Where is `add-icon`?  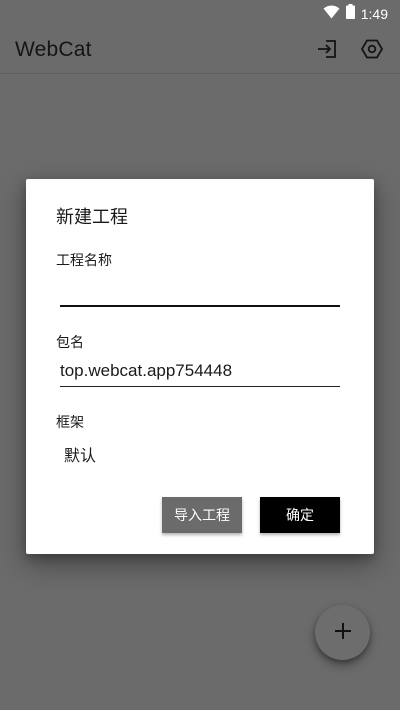
add-icon is located at coordinates (343, 633).